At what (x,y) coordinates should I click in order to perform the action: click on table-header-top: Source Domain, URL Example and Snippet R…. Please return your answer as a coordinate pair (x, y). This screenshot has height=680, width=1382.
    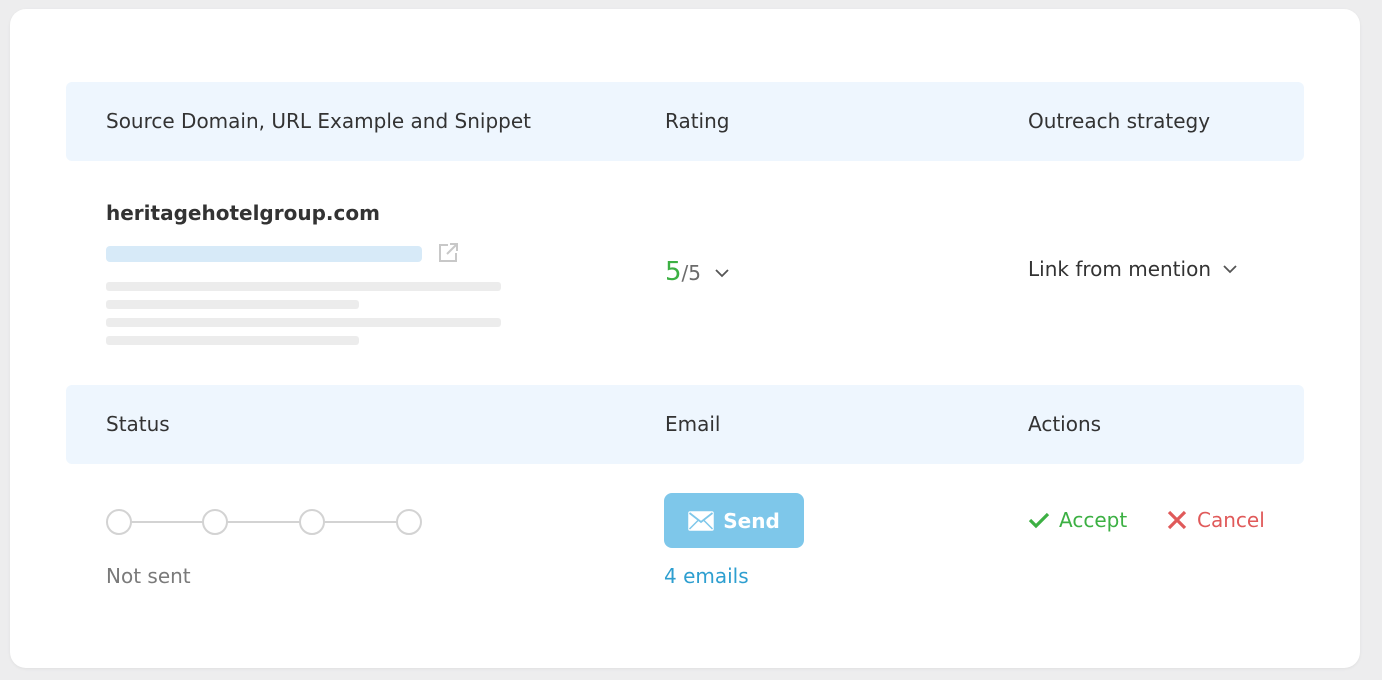
    Looking at the image, I should click on (685, 121).